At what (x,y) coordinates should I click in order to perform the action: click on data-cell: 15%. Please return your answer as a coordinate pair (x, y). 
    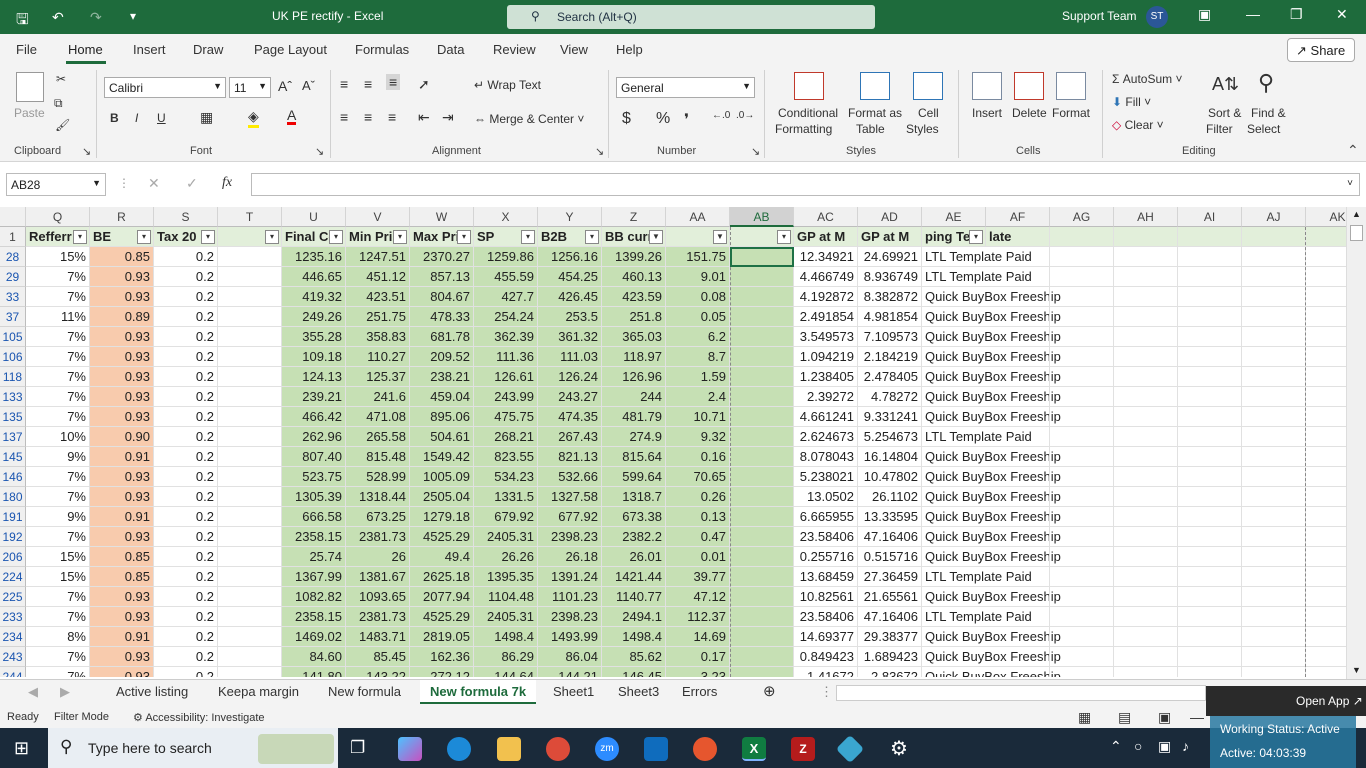
    Looking at the image, I should click on (58, 257).